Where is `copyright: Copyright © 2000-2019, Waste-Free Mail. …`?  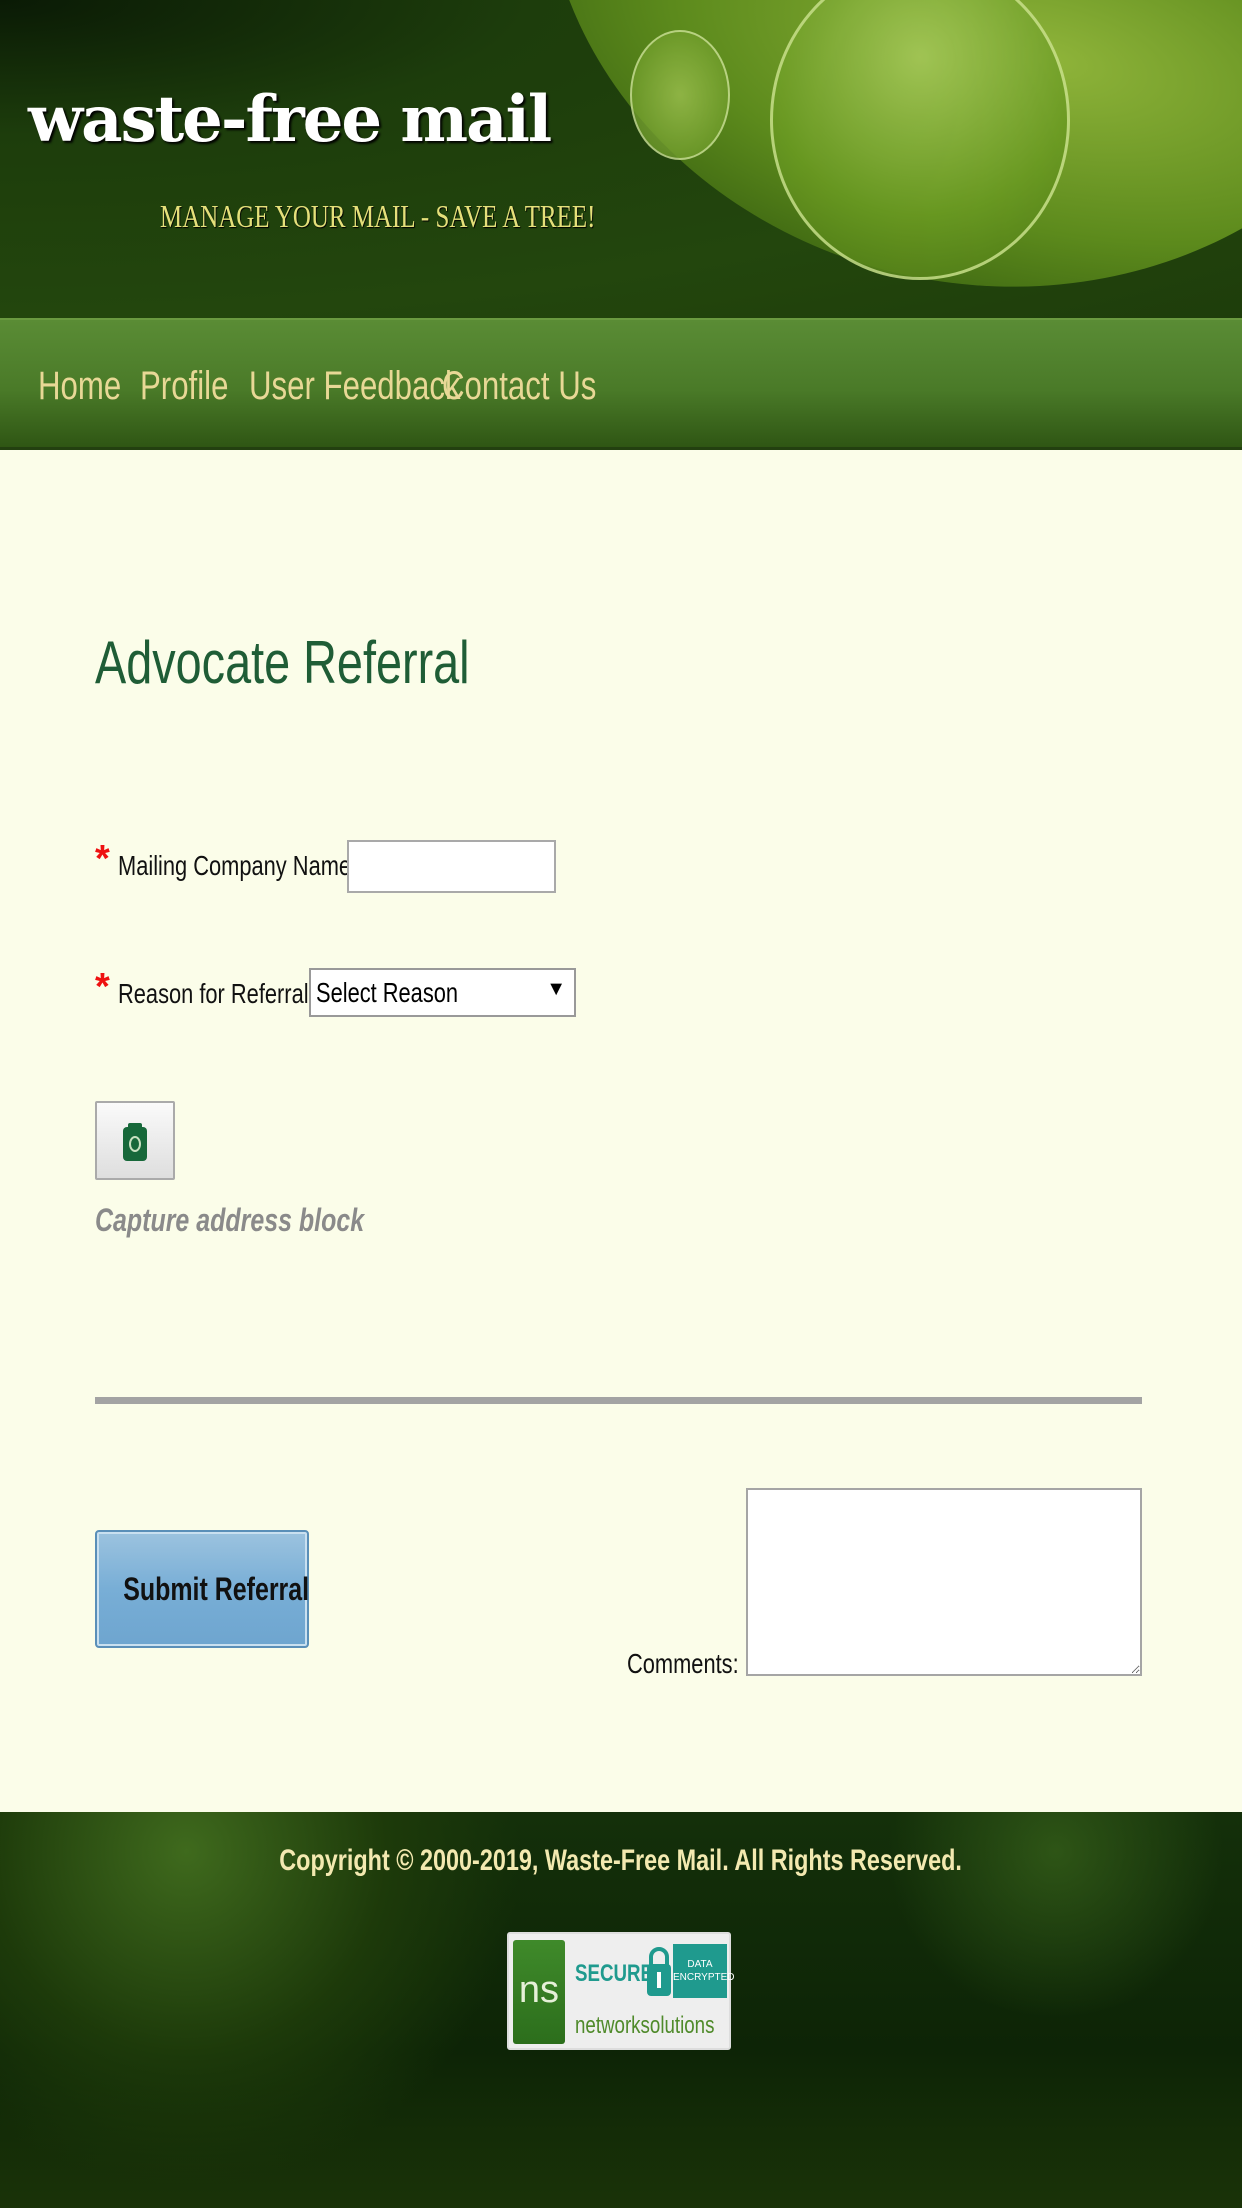 copyright: Copyright © 2000-2019, Waste-Free Mail. … is located at coordinates (621, 1861).